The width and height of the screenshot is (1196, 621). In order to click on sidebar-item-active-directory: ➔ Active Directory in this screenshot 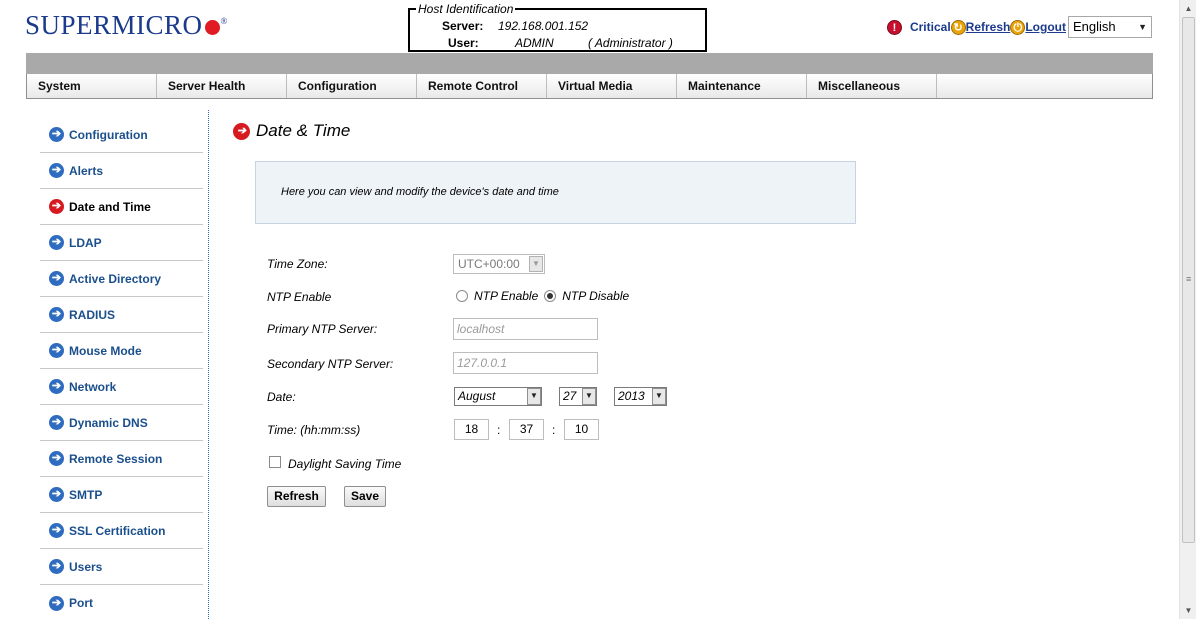, I will do `click(121, 279)`.